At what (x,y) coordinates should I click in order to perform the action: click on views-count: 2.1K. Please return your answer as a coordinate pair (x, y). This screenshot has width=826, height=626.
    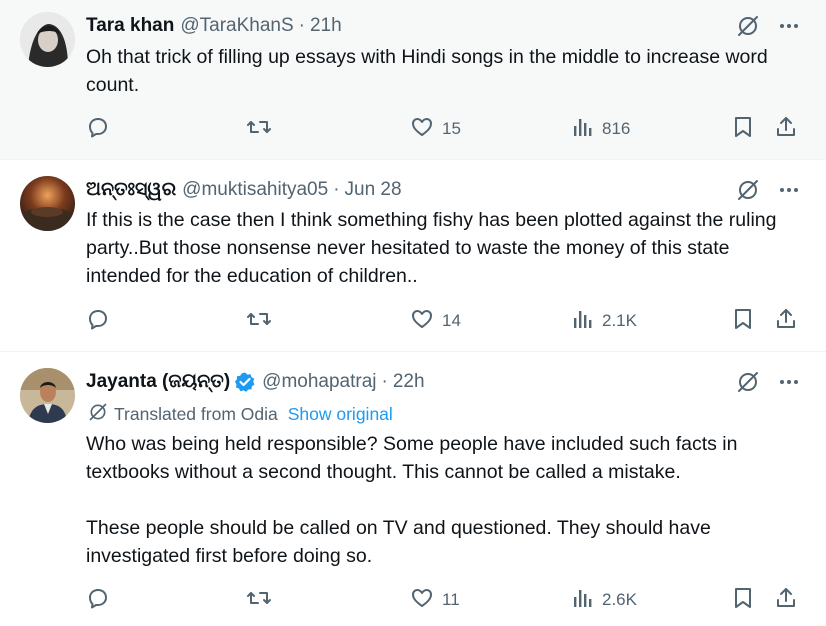
    Looking at the image, I should click on (619, 320).